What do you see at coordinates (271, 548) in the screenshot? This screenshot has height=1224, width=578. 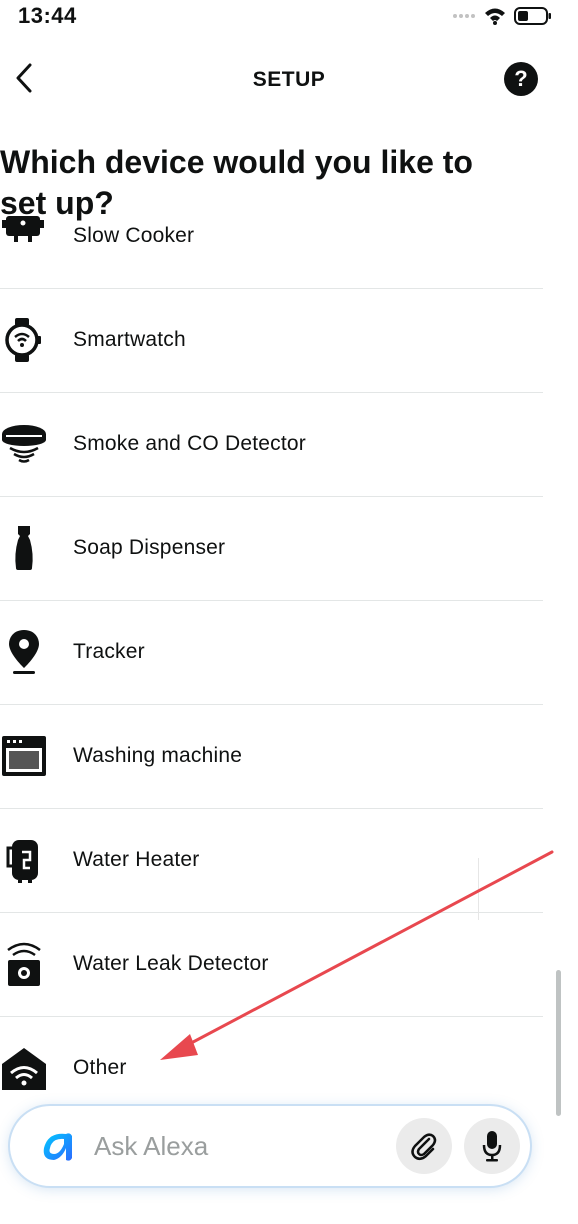 I see `list-item-soap-dispenser: Soap Dispenser` at bounding box center [271, 548].